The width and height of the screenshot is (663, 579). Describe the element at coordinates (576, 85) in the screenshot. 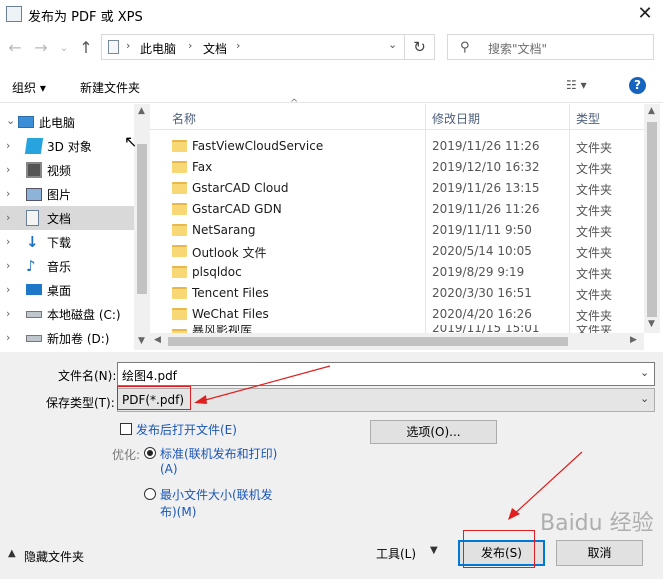

I see `view-options-icon: ☷ ▾` at that location.